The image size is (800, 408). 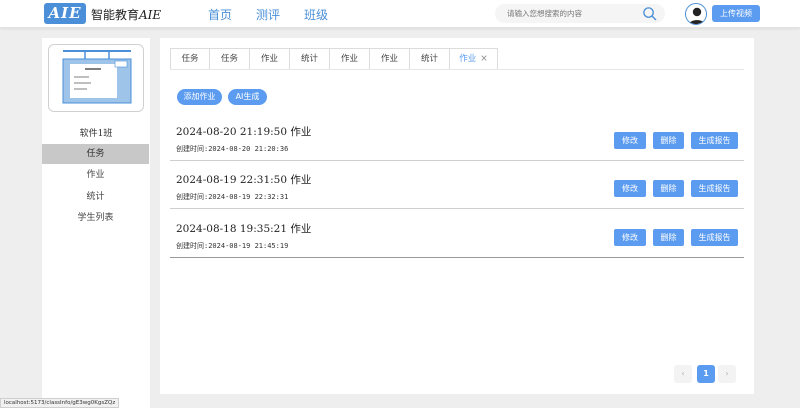 I want to click on page-number-current: 1, so click(x=706, y=374).